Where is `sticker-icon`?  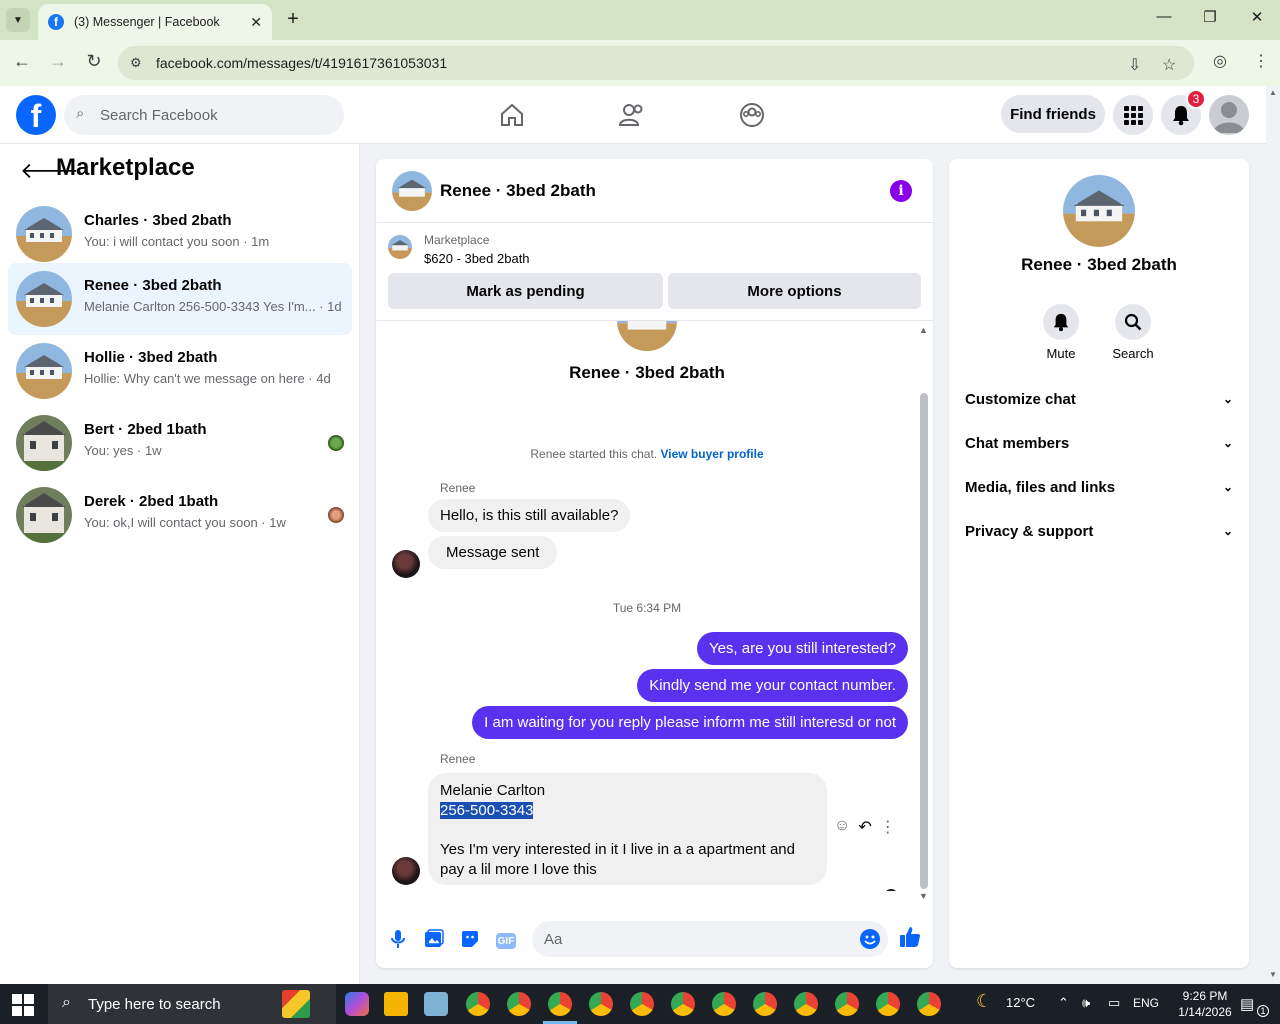 sticker-icon is located at coordinates (470, 939).